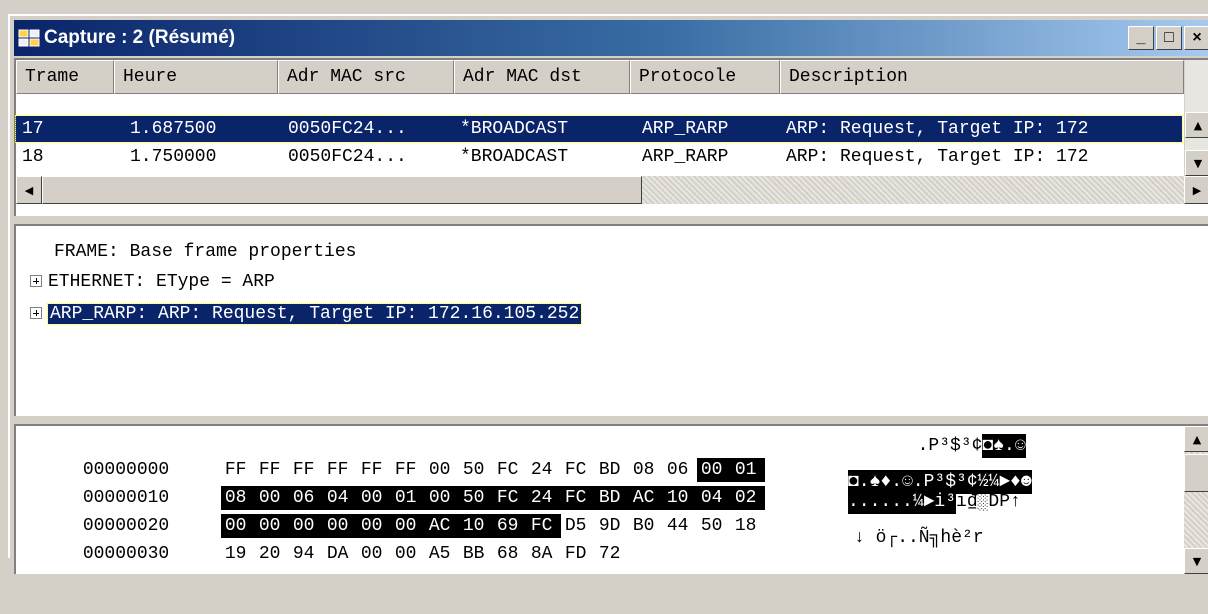  I want to click on hex-byte: 20, so click(272, 554).